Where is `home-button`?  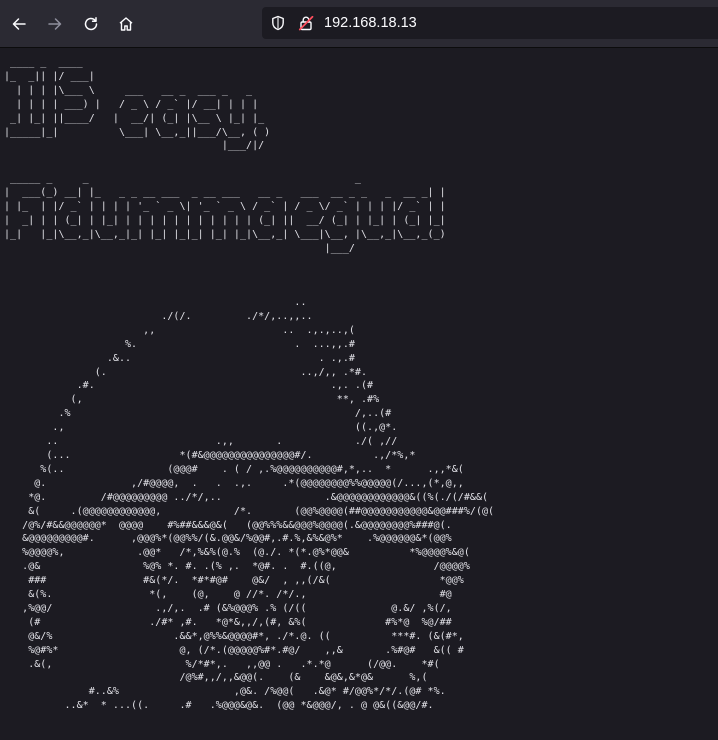 home-button is located at coordinates (126, 24).